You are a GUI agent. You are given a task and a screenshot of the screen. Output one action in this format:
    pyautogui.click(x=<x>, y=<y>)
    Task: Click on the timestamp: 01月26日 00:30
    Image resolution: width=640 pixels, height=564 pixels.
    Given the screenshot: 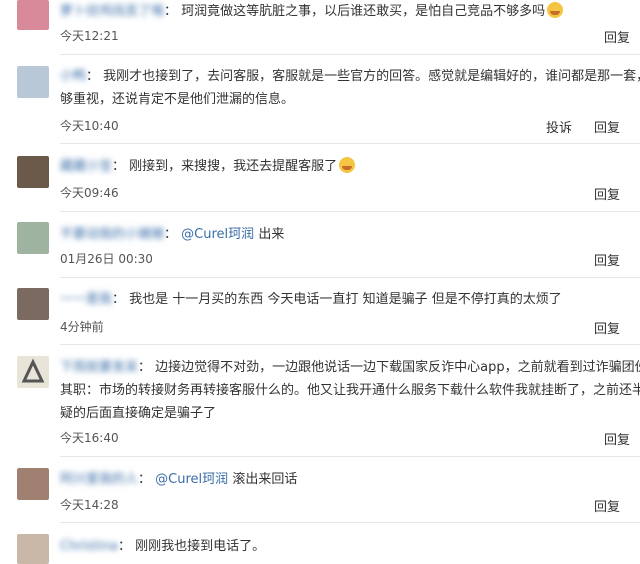 What is the action you would take?
    pyautogui.click(x=106, y=259)
    